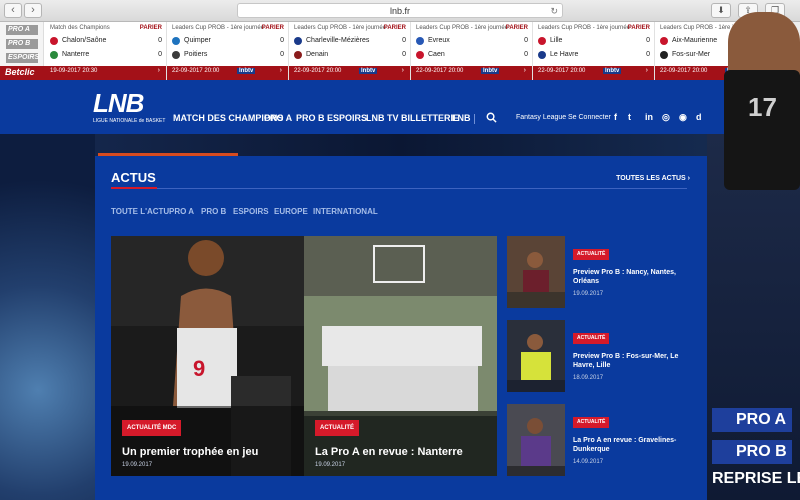  What do you see at coordinates (84, 40) in the screenshot?
I see `team-name: Chalon/Saône` at bounding box center [84, 40].